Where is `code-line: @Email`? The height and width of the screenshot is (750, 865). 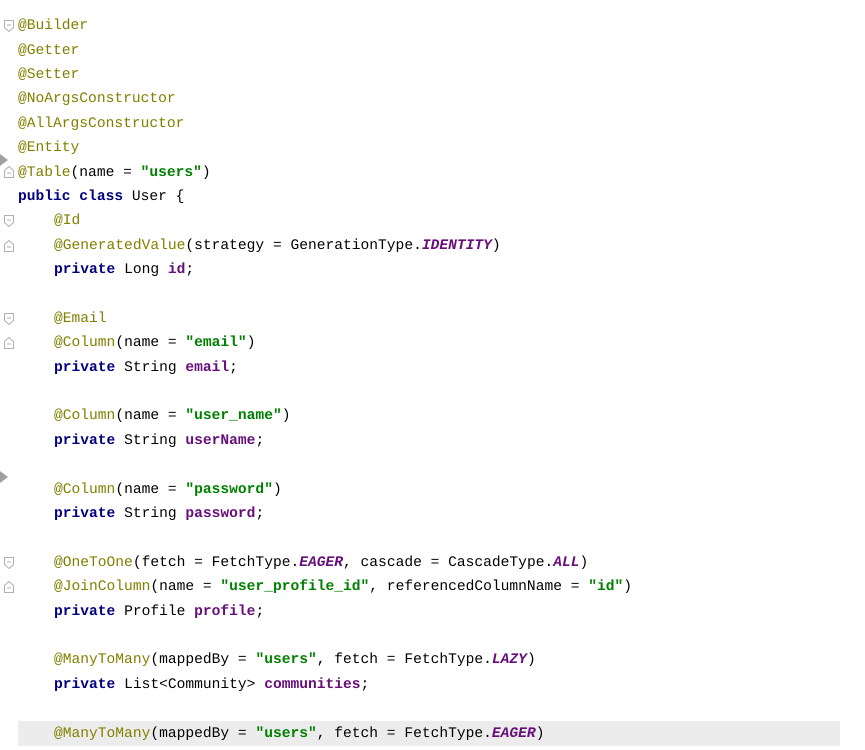
code-line: @Email is located at coordinates (80, 319).